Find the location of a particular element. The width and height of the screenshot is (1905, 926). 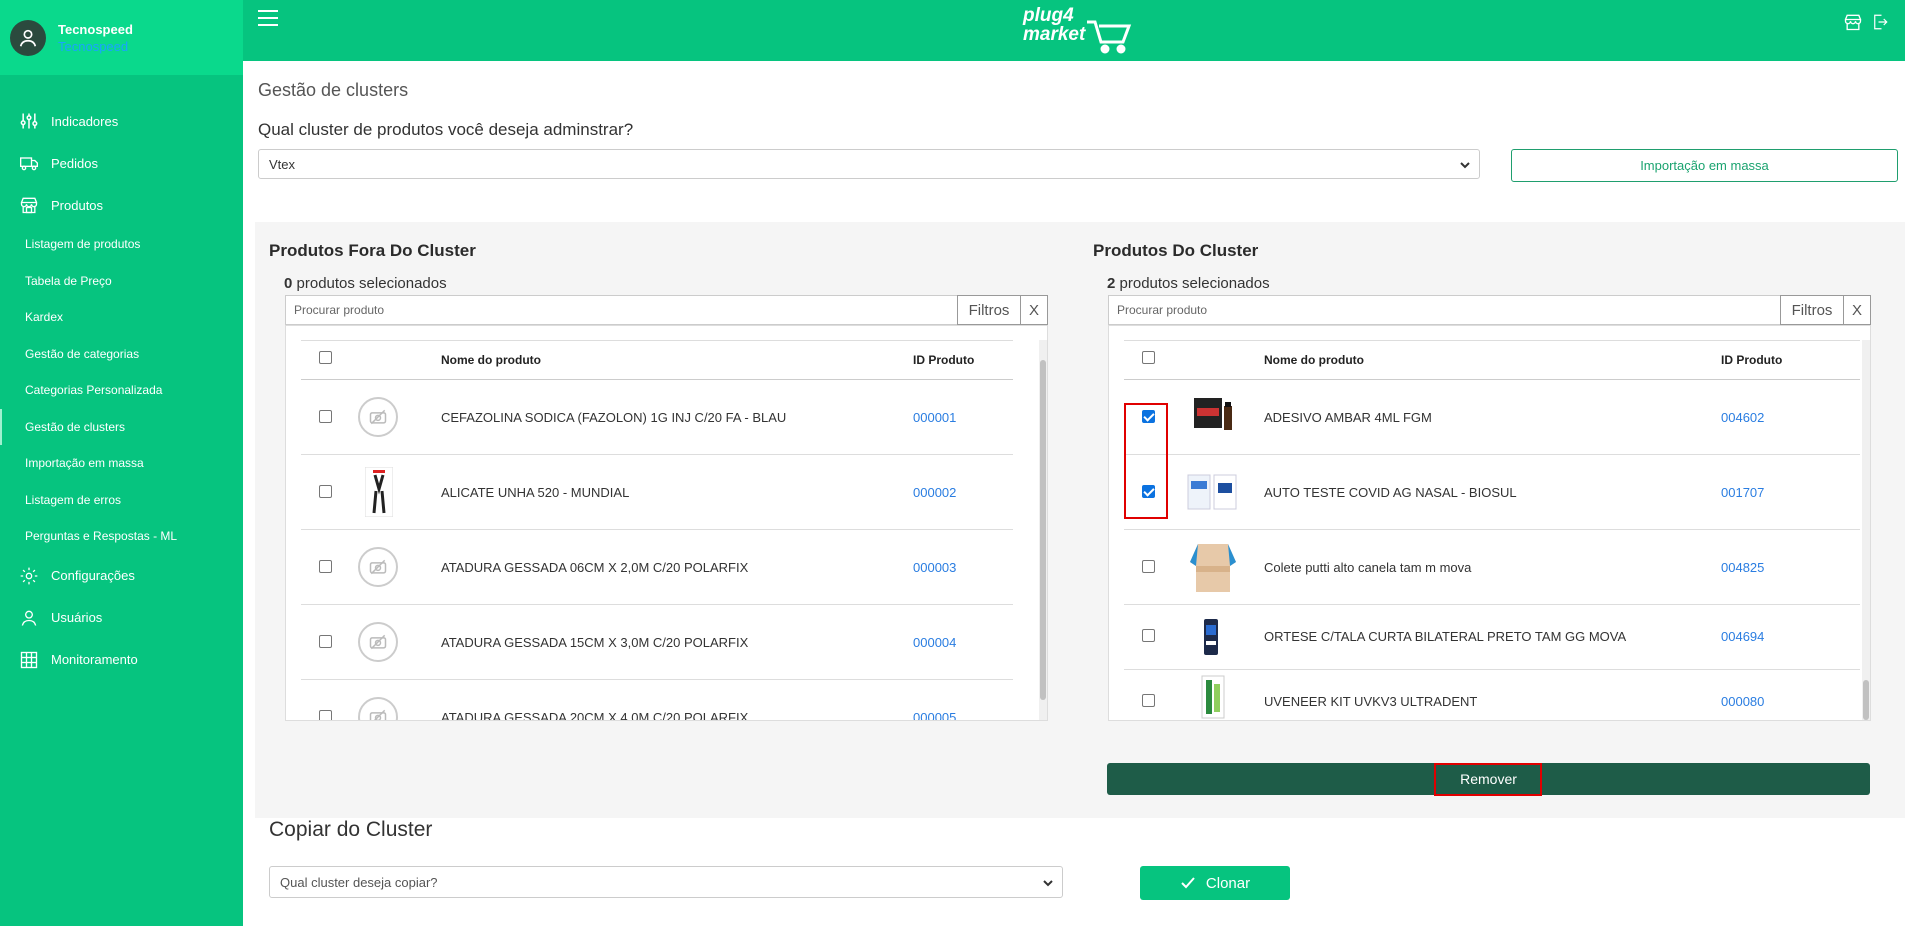

sidebar-sub-gestao-clusters: Gestão de clusters is located at coordinates (121, 426).